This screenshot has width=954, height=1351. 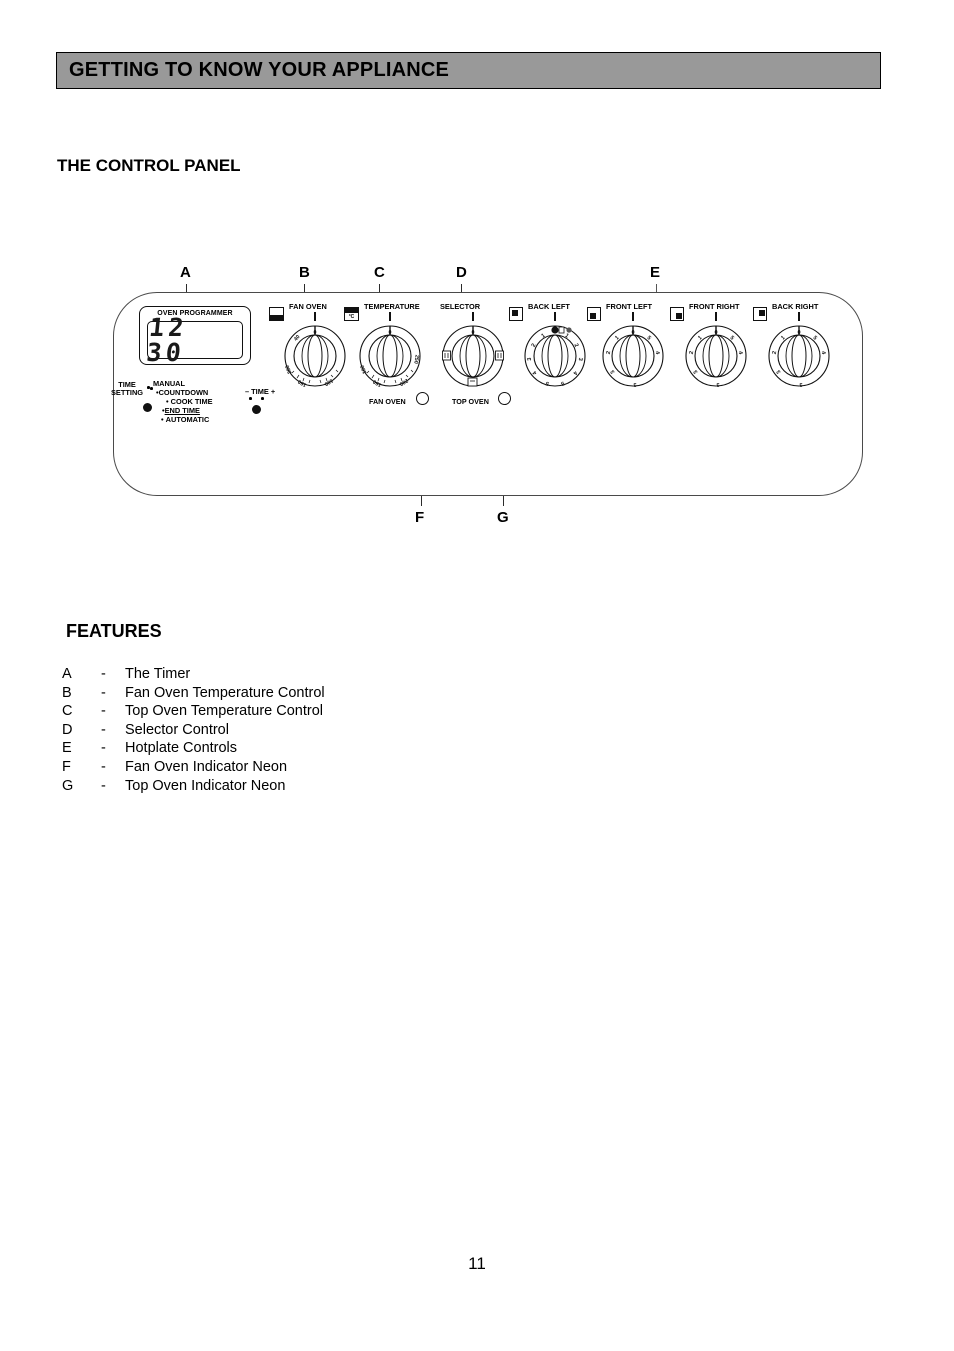 I want to click on front-left-knob-graphic: 0 1 2 3 5 4 3, so click(x=633, y=356).